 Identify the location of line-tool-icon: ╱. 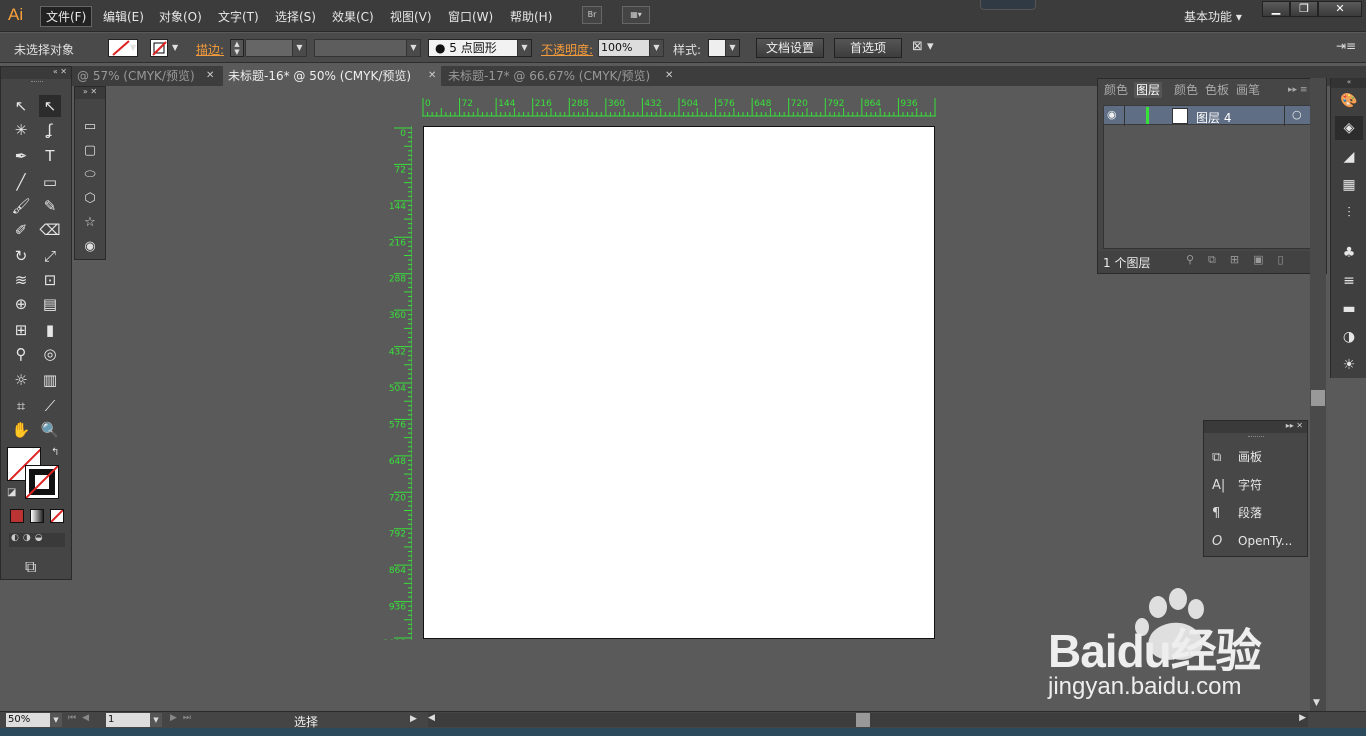
(21, 182).